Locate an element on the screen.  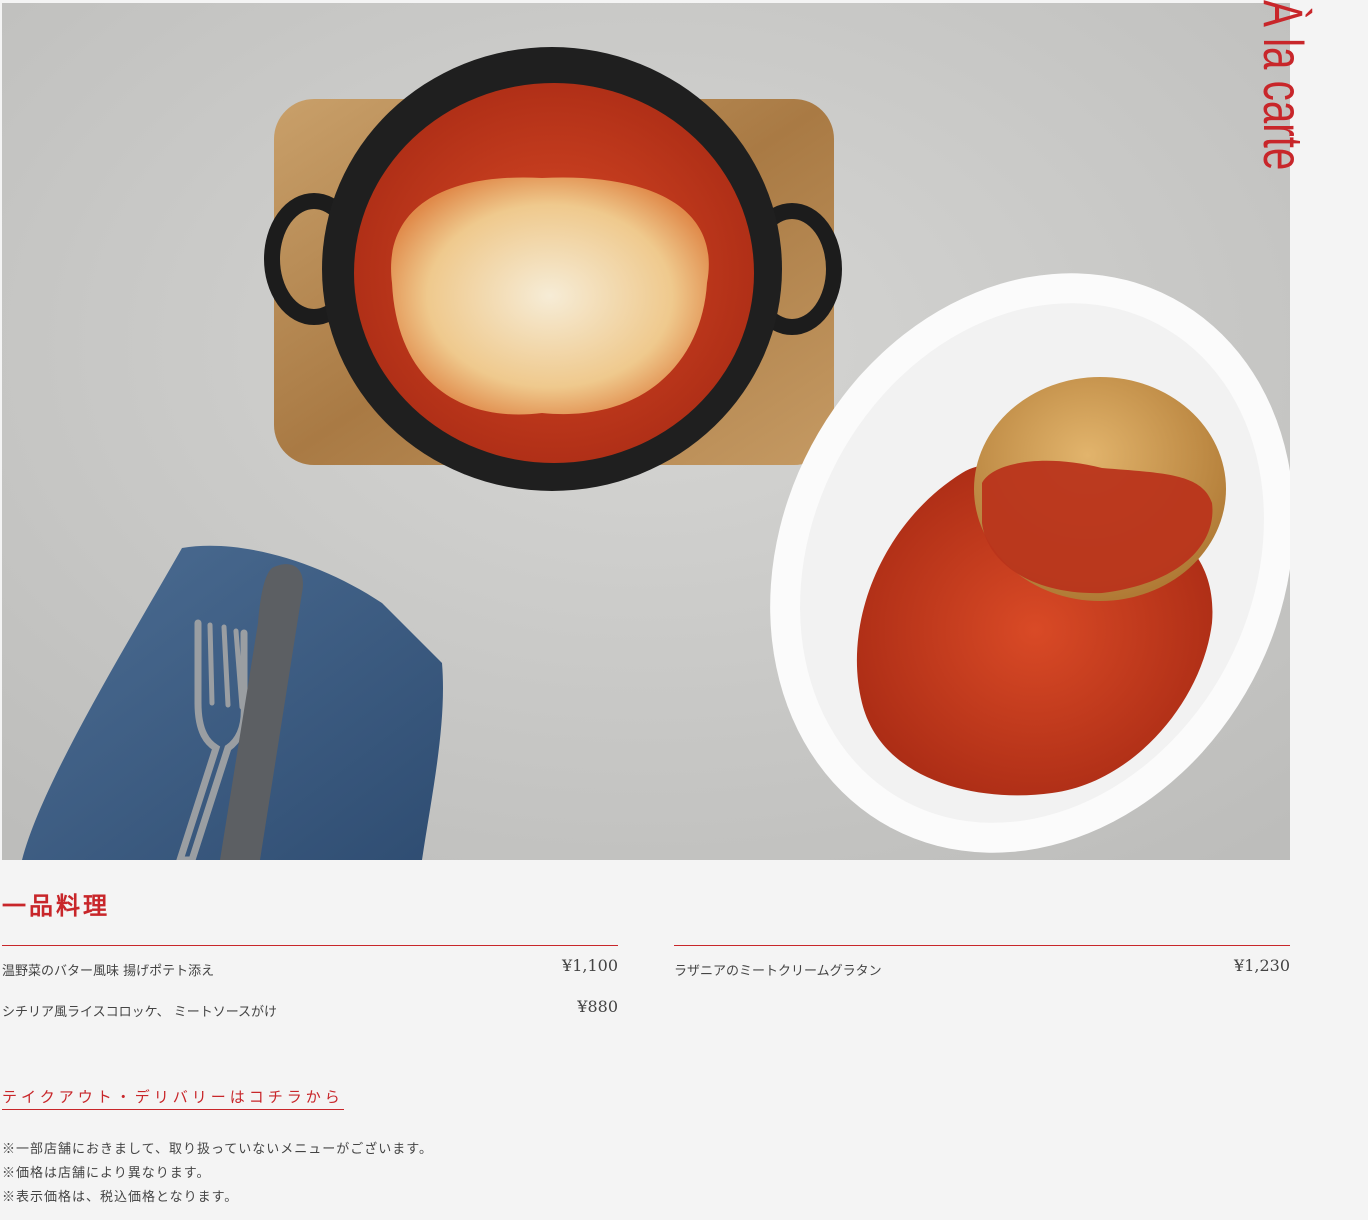
section-title: 一品料理 is located at coordinates (56, 905).